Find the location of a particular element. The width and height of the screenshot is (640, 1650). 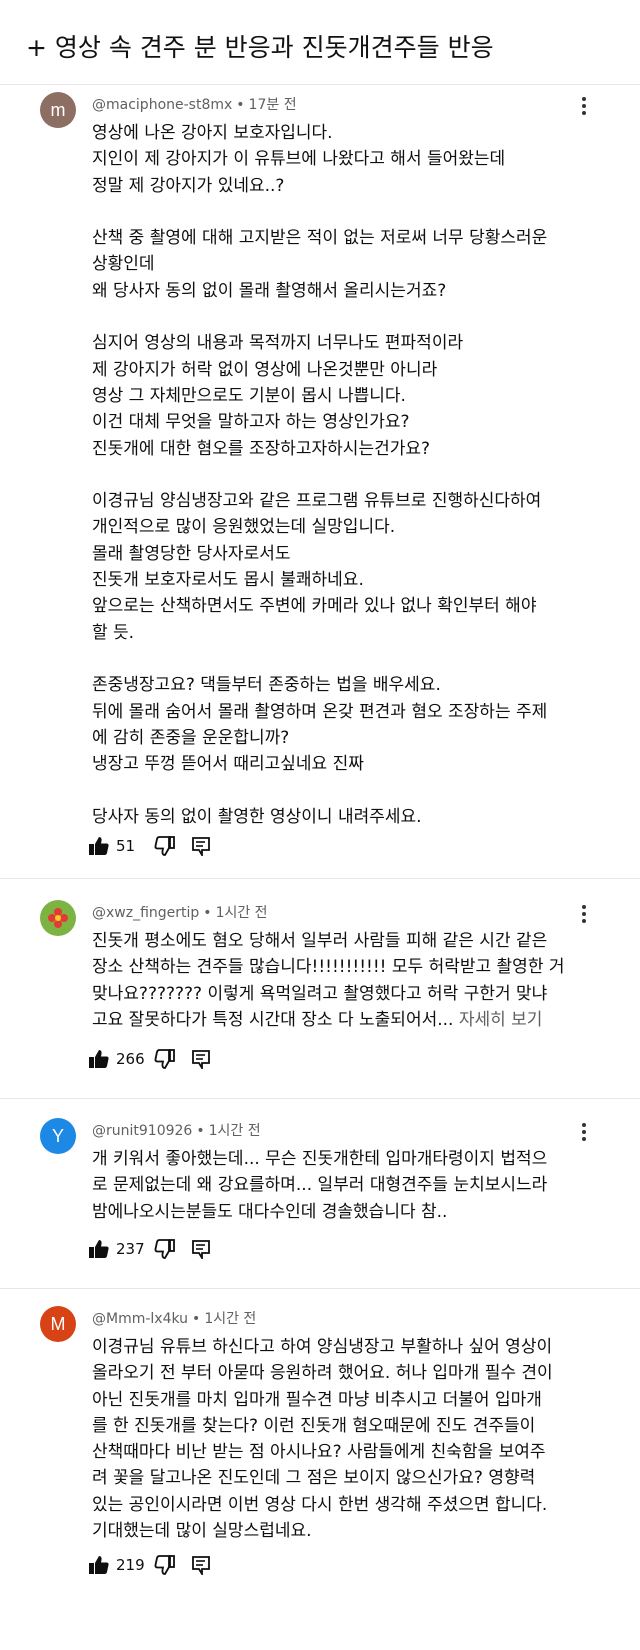

comment-actions: 237 is located at coordinates (150, 1249).